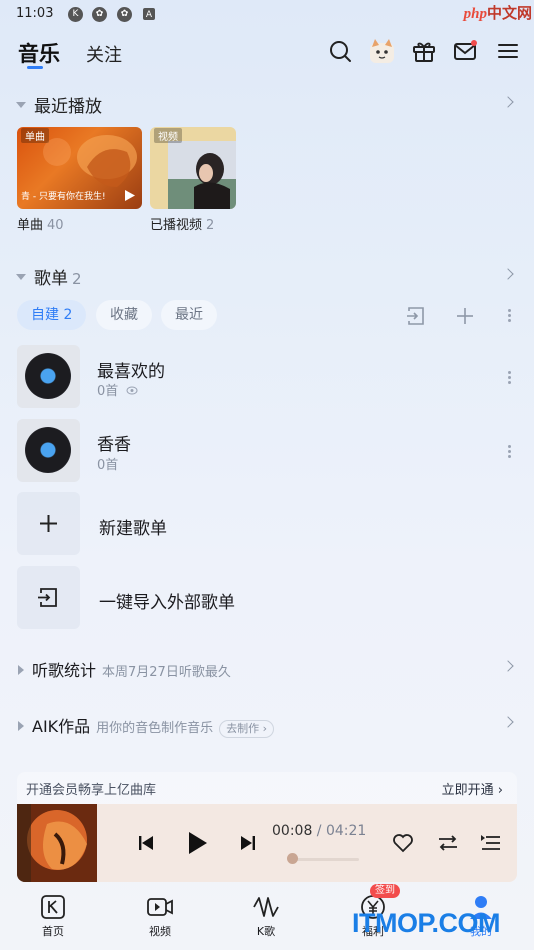 The width and height of the screenshot is (534, 950). Describe the element at coordinates (167, 600) in the screenshot. I see `import-playlist-label: 一键导入外部歌单` at that location.